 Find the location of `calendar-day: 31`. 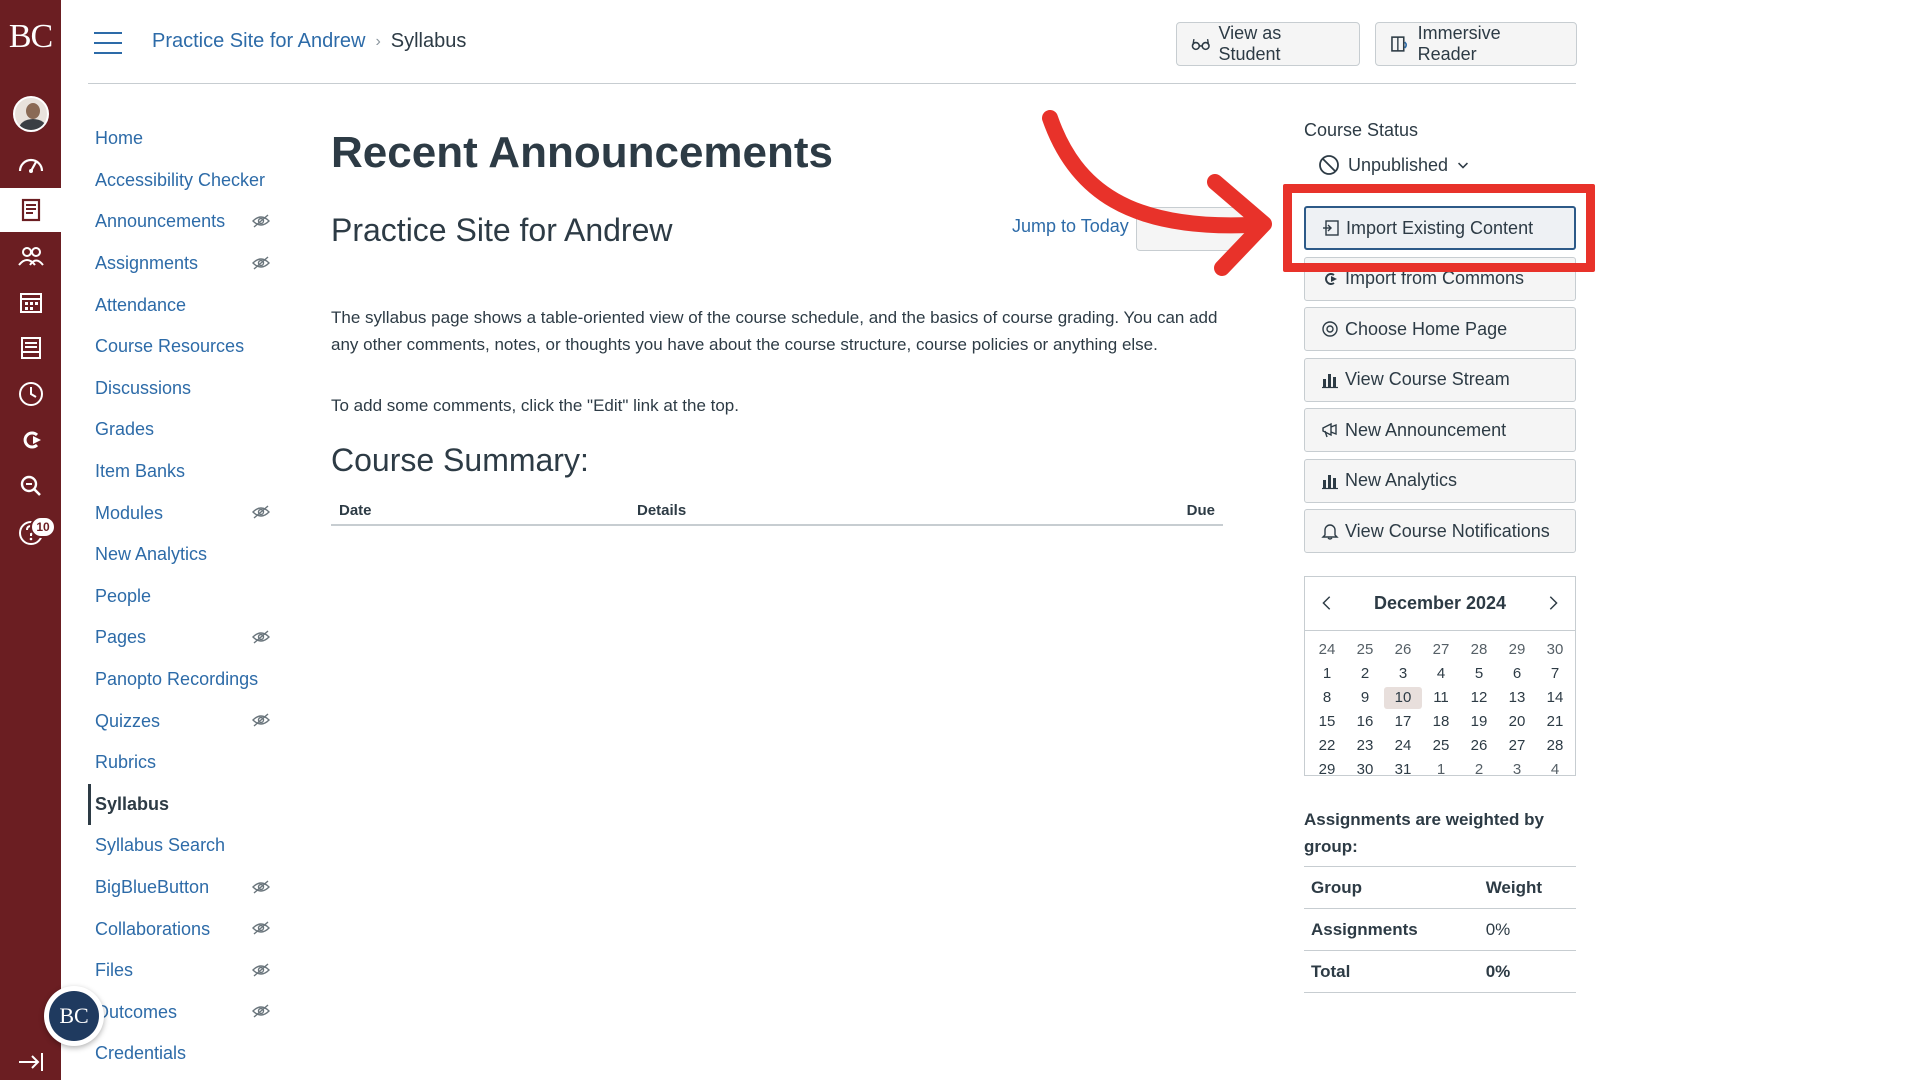

calendar-day: 31 is located at coordinates (1403, 770).